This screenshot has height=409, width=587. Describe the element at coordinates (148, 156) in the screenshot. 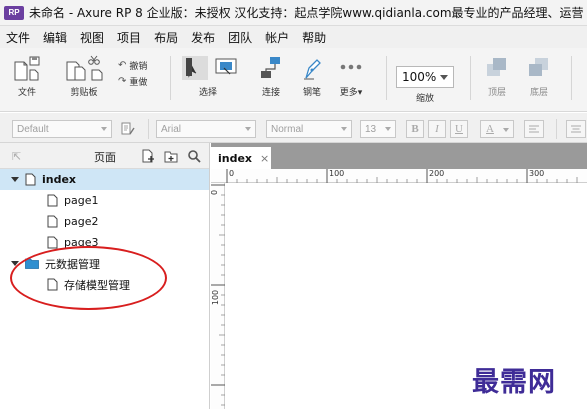

I see `add-page-icon` at that location.